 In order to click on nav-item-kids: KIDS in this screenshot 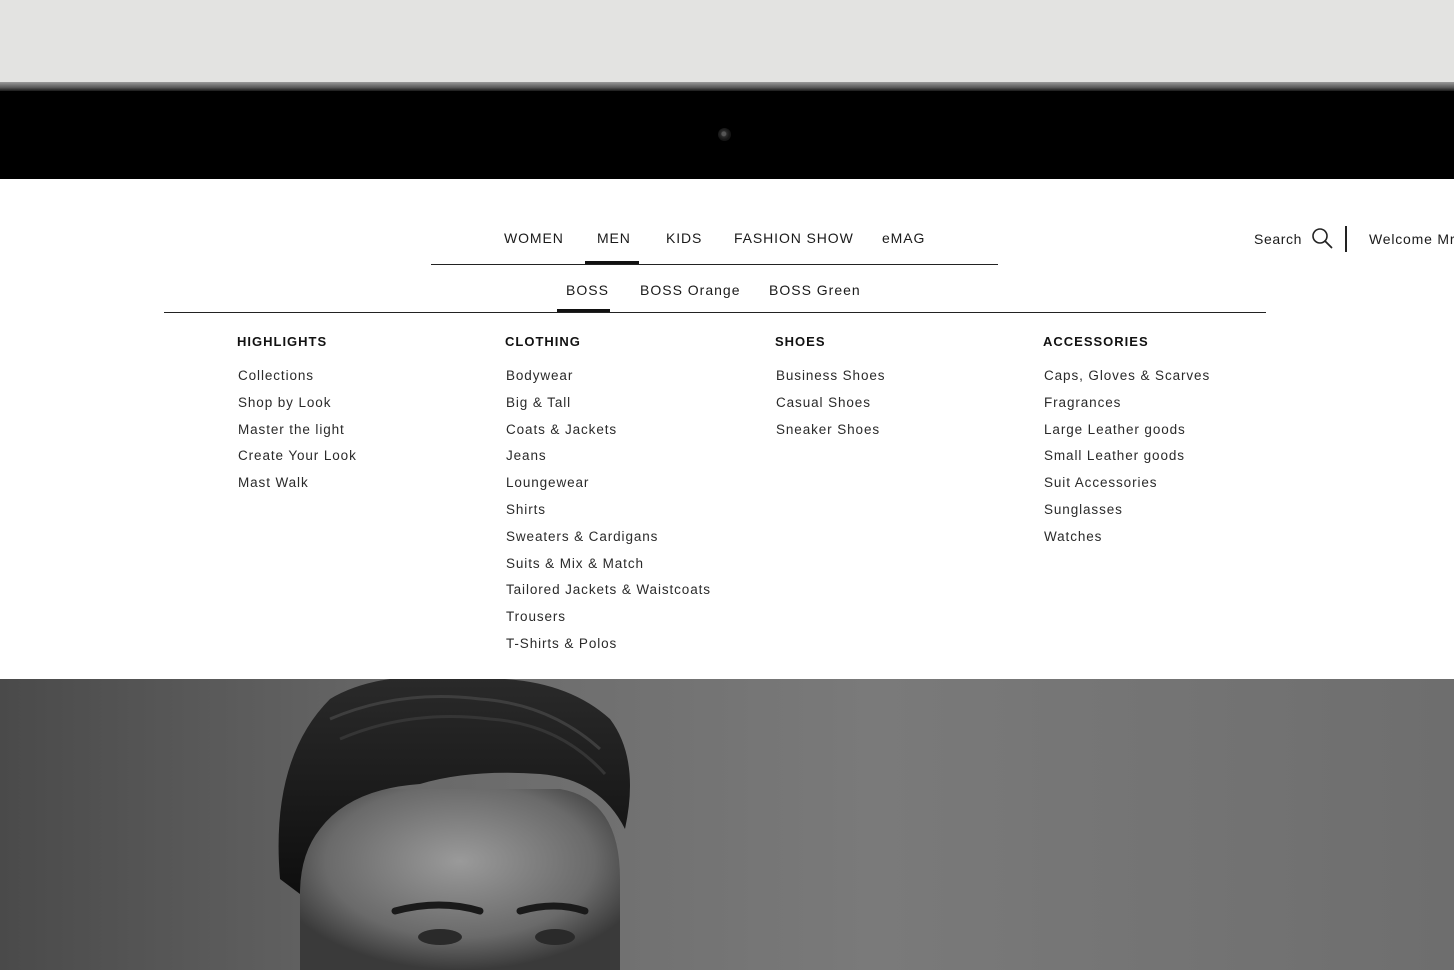, I will do `click(684, 238)`.